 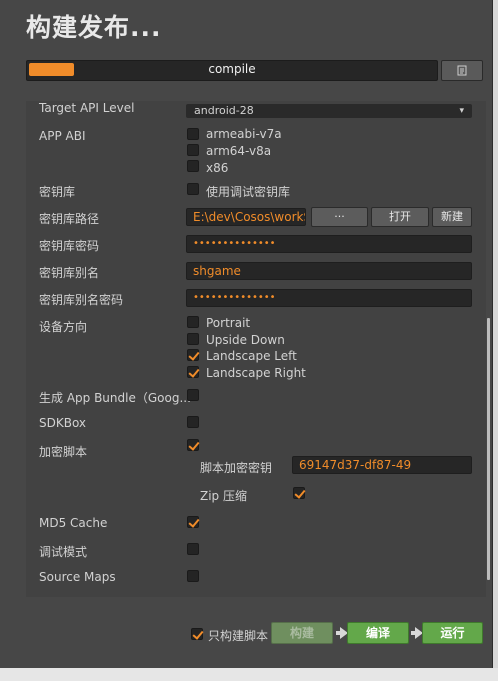 I want to click on open-button: 打开, so click(x=400, y=217).